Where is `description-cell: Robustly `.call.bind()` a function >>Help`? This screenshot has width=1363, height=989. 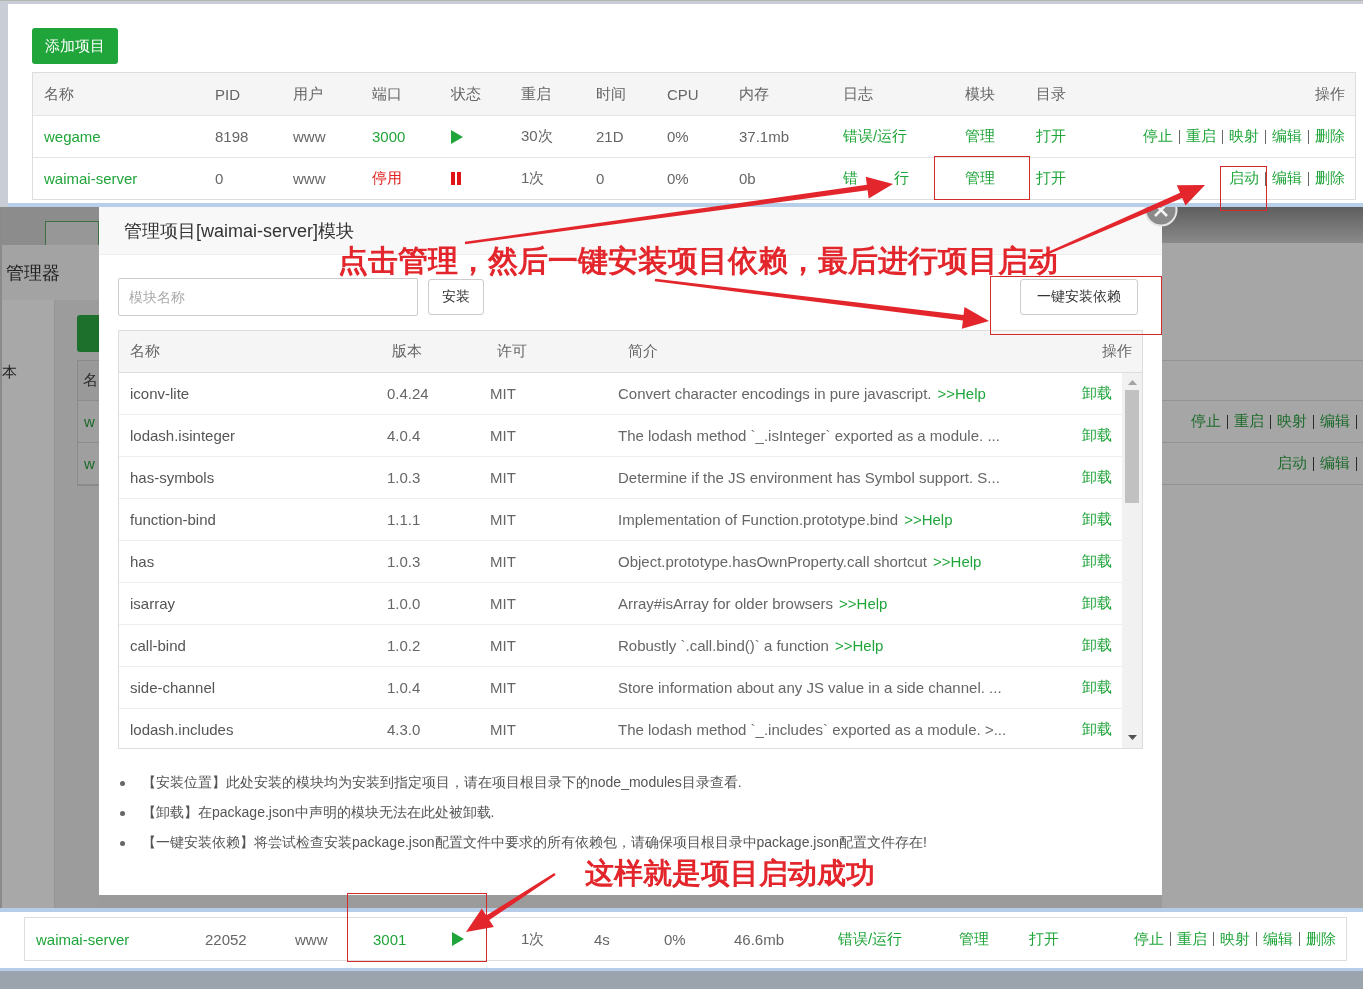 description-cell: Robustly `.call.bind()` a function >>Help is located at coordinates (751, 645).